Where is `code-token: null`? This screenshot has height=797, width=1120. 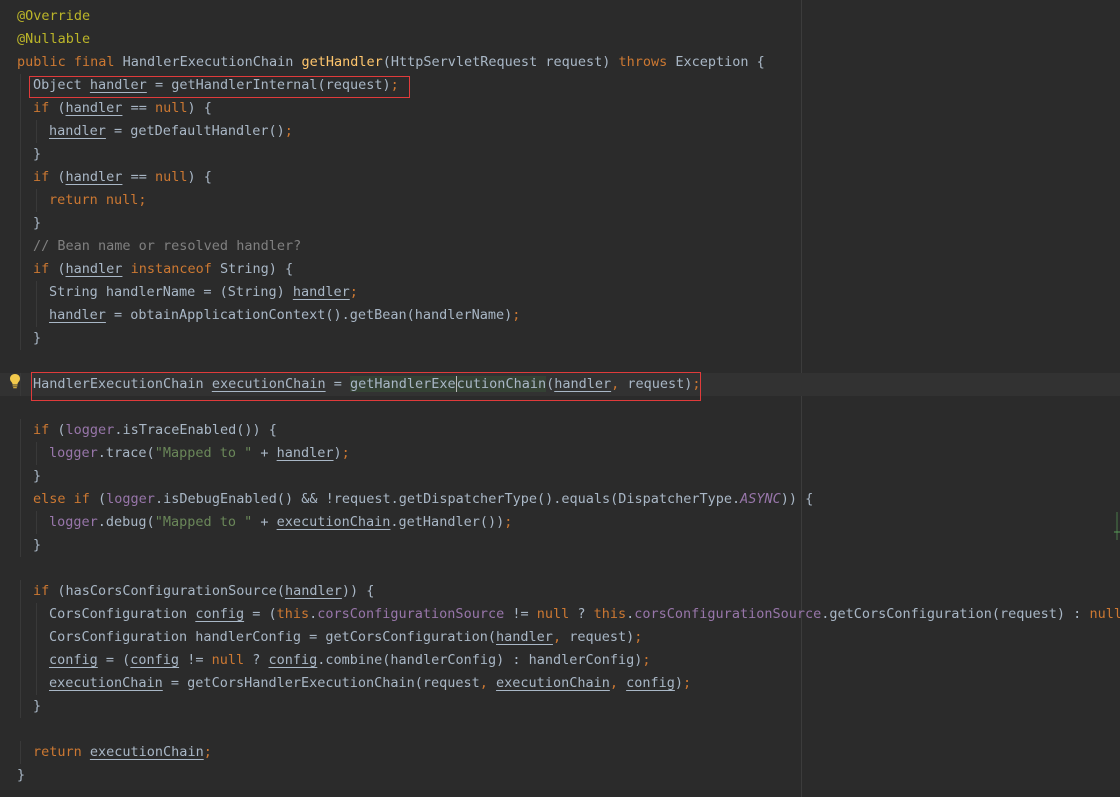
code-token: null is located at coordinates (171, 177).